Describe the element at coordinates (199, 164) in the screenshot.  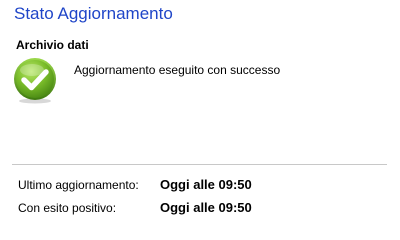
I see `divider` at that location.